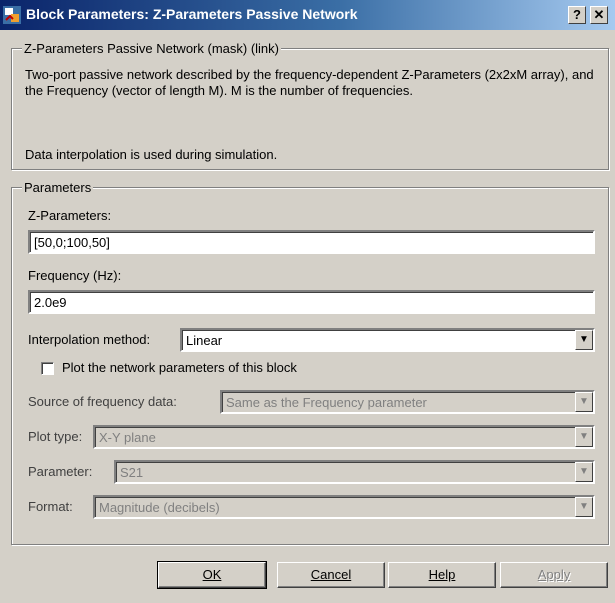 The width and height of the screenshot is (615, 603). What do you see at coordinates (159, 507) in the screenshot?
I see `format-value: Magnitude (decibels)` at bounding box center [159, 507].